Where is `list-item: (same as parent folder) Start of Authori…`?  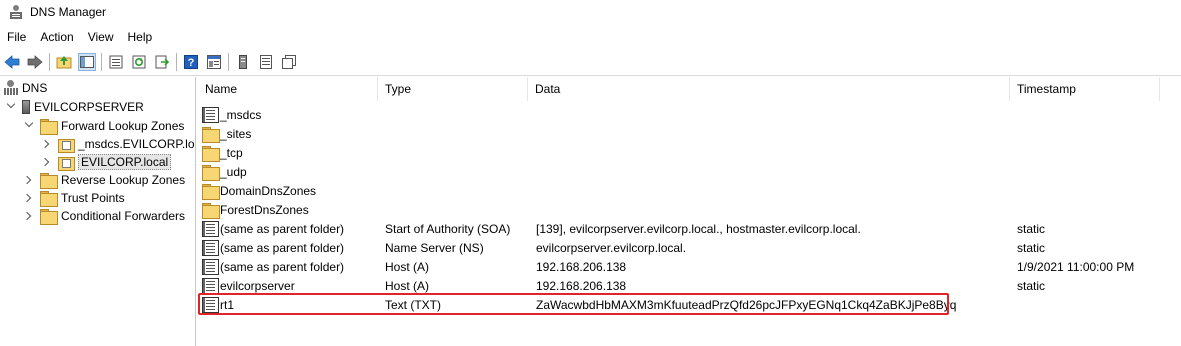 list-item: (same as parent folder) Start of Authori… is located at coordinates (689, 228).